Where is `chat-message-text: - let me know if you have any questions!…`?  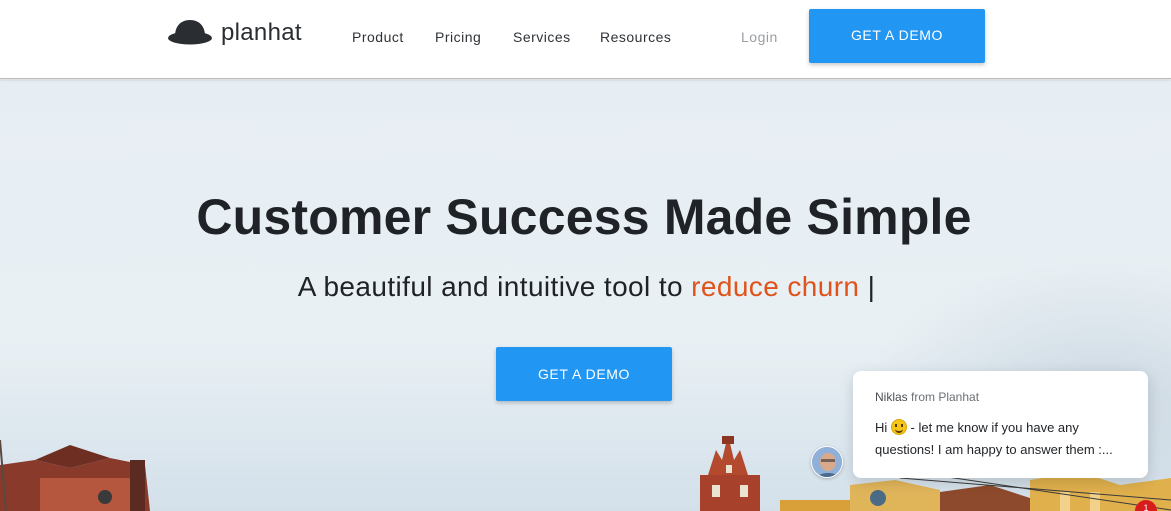
chat-message-text: - let me know if you have any questions!… is located at coordinates (994, 438).